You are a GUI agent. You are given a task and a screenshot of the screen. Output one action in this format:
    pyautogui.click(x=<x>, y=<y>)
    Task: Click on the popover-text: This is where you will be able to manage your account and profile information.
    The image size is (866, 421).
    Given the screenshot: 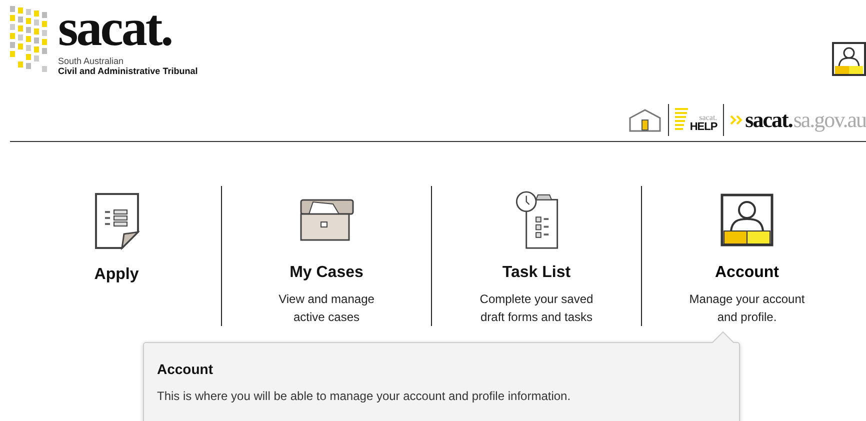 What is the action you would take?
    pyautogui.click(x=364, y=396)
    